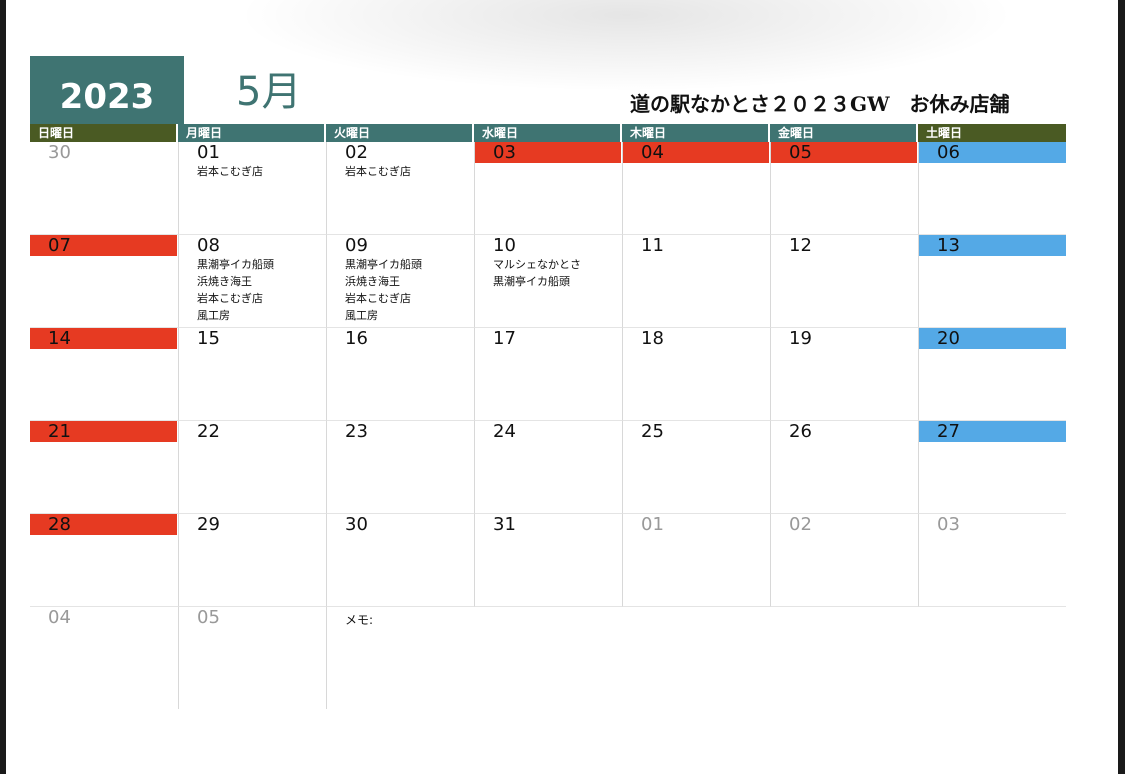 The image size is (1125, 774). I want to click on day-number: 27, so click(992, 431).